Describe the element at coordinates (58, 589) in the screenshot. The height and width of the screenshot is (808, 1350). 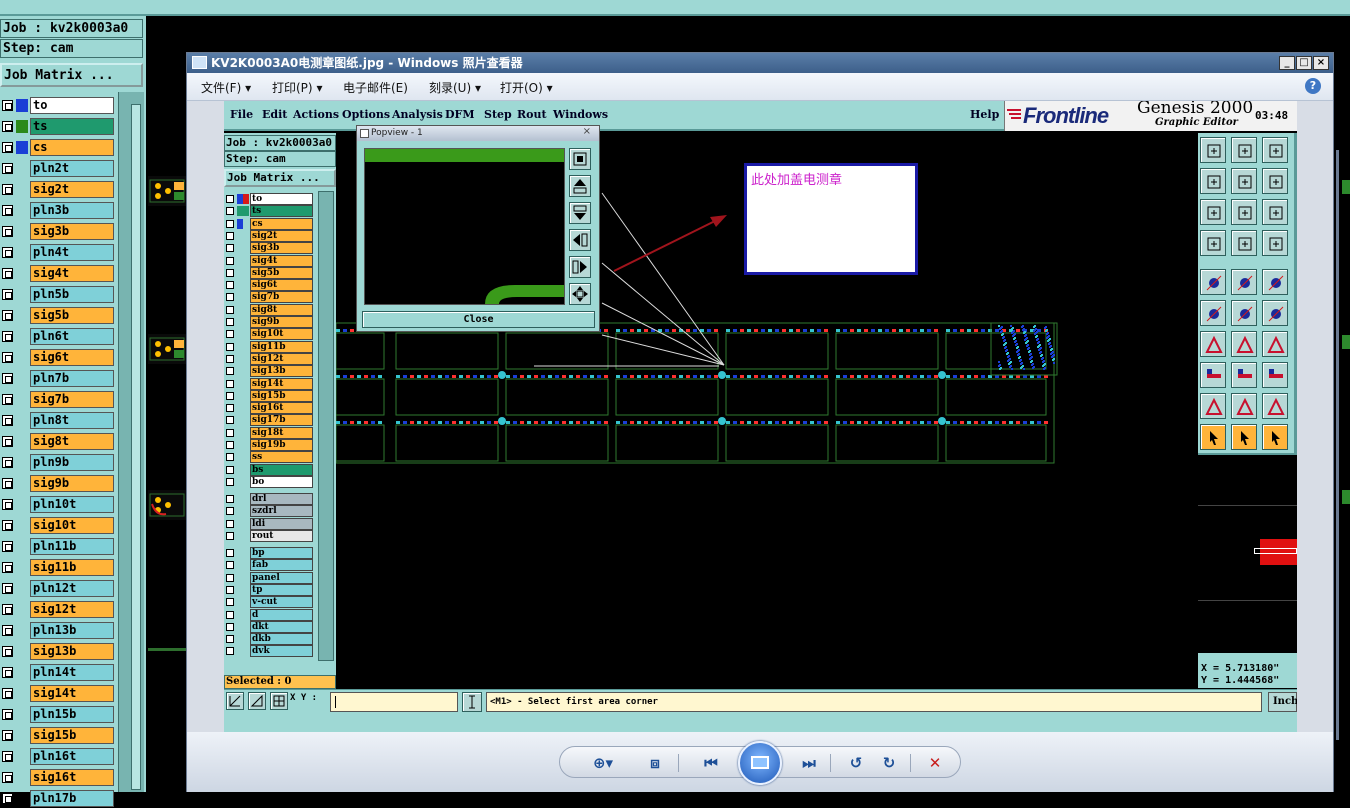
I see `bg-layer-row: pln12t` at that location.